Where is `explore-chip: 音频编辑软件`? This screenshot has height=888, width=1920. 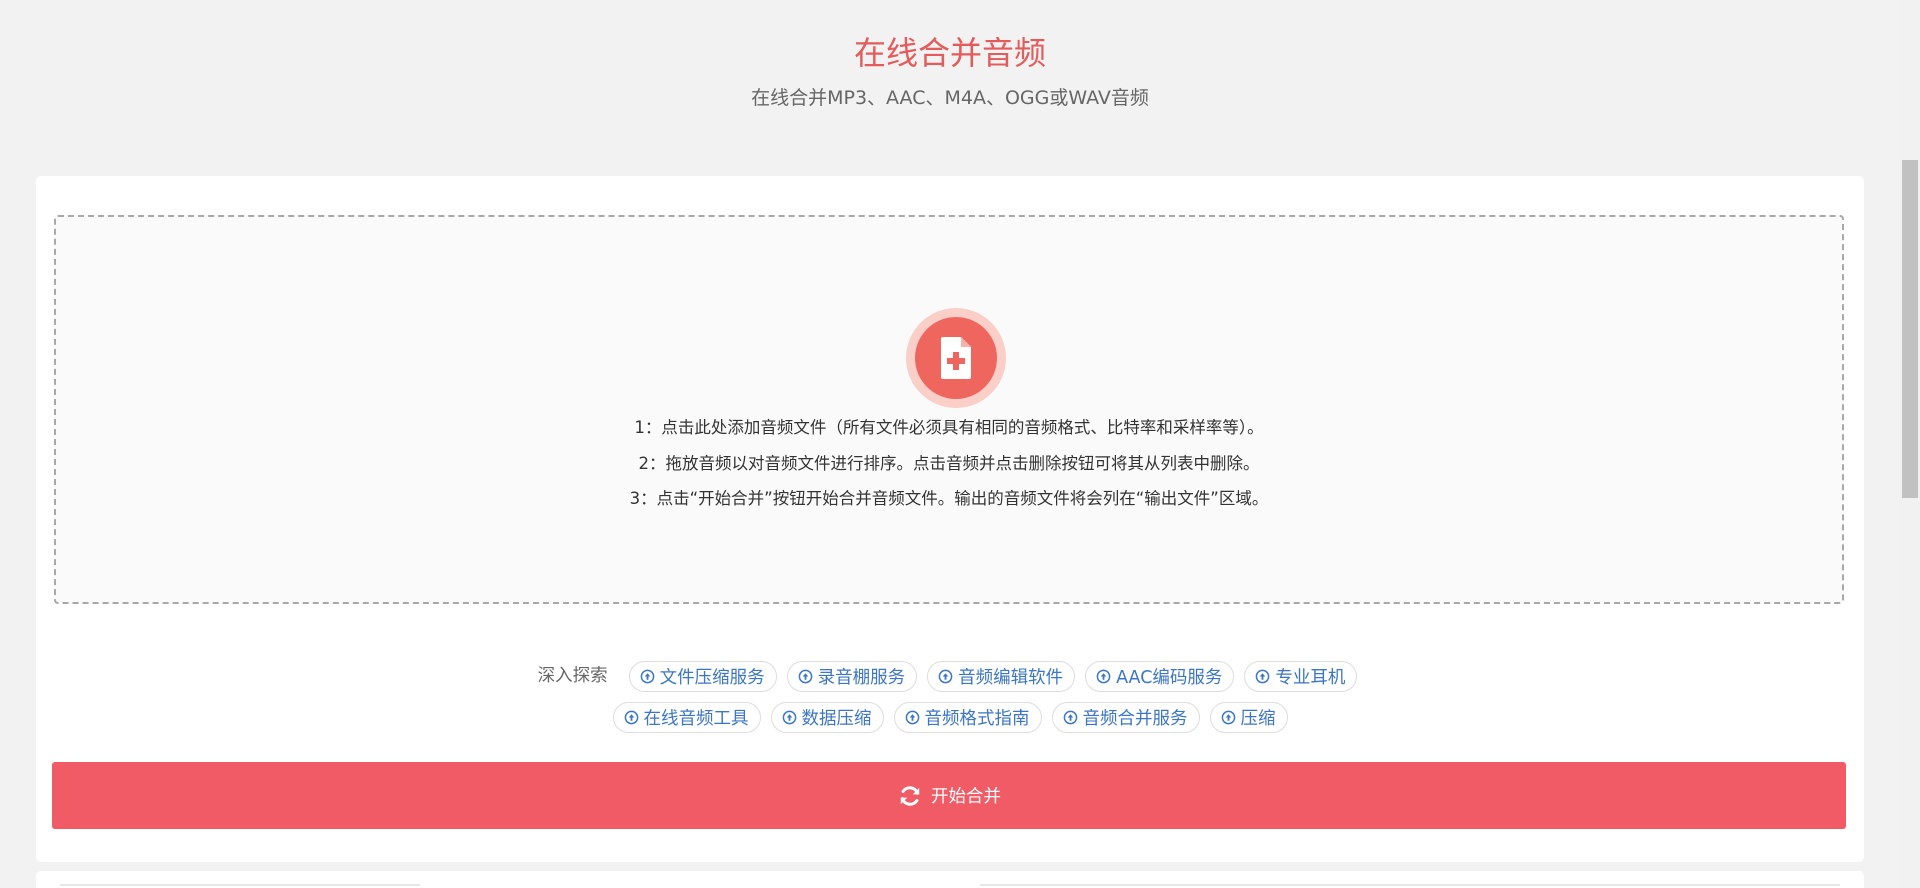 explore-chip: 音频编辑软件 is located at coordinates (1001, 676).